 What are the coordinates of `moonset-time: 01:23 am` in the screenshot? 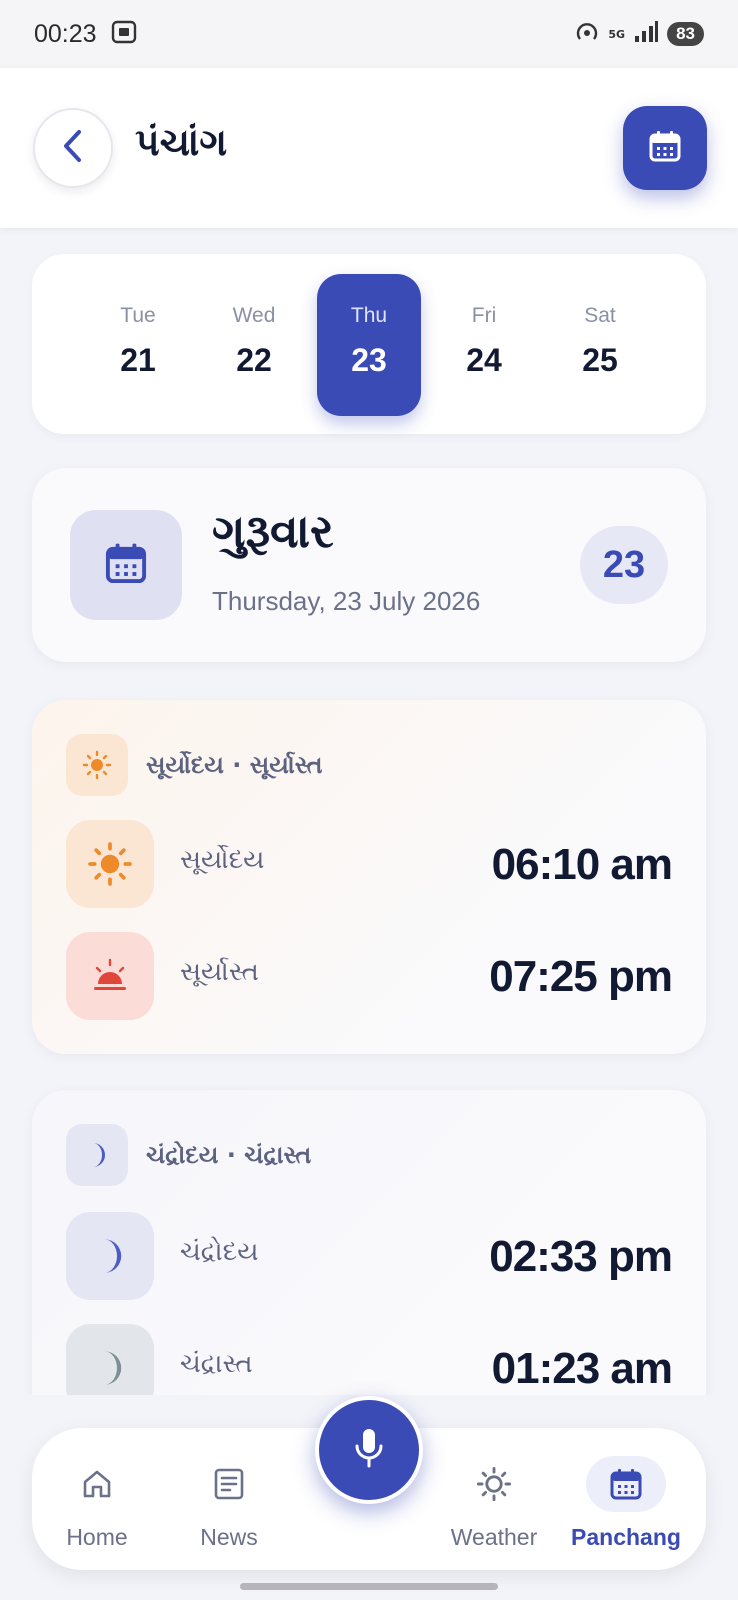 It's located at (582, 1368).